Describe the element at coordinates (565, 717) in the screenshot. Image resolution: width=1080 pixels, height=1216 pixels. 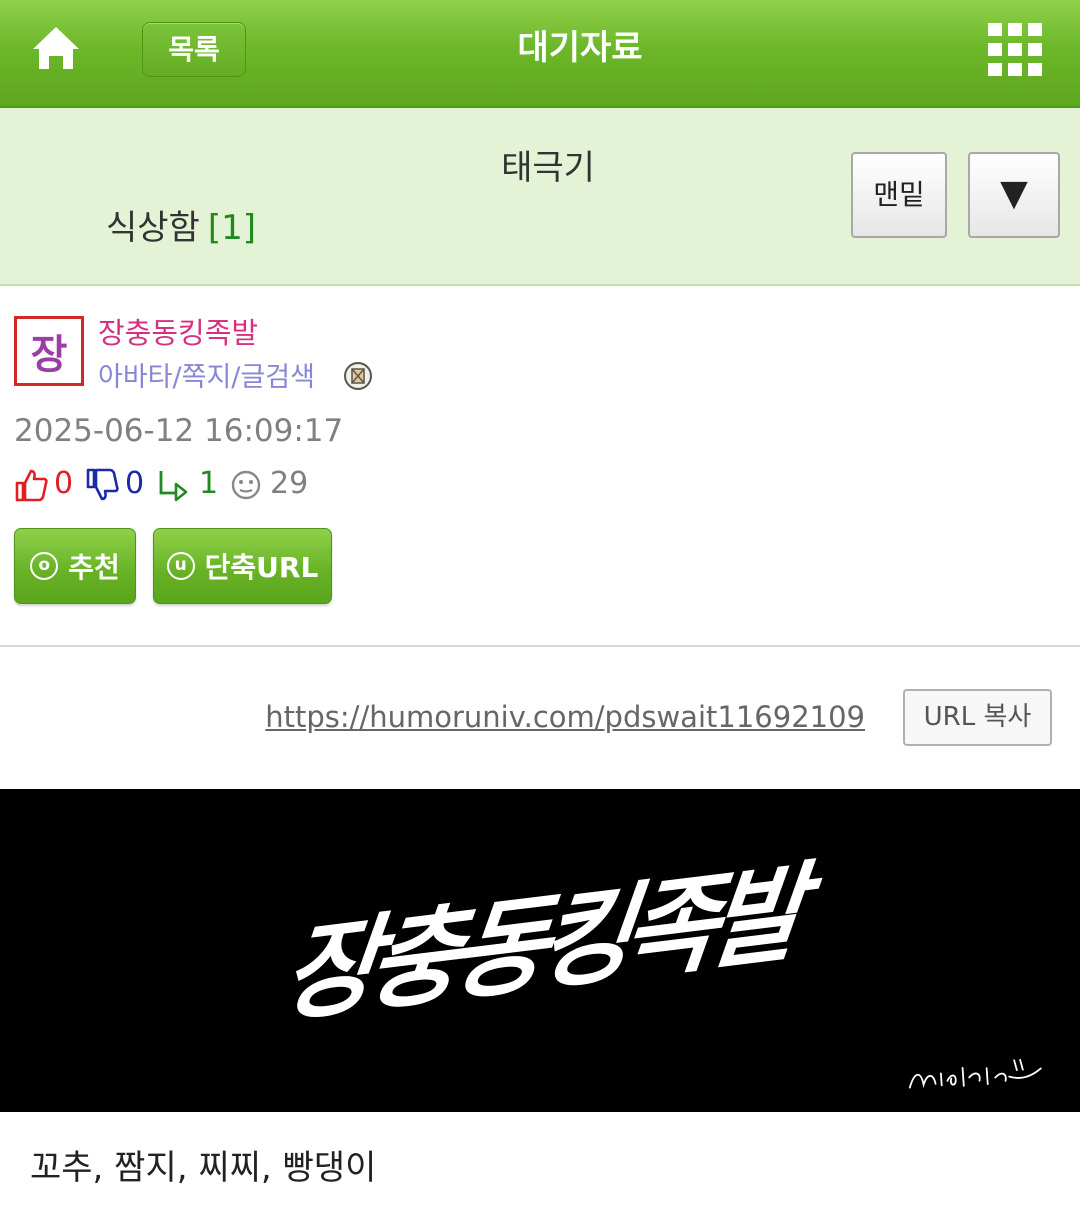
I see `post-url-link: https://humoruniv.com/pdswait11692109` at that location.